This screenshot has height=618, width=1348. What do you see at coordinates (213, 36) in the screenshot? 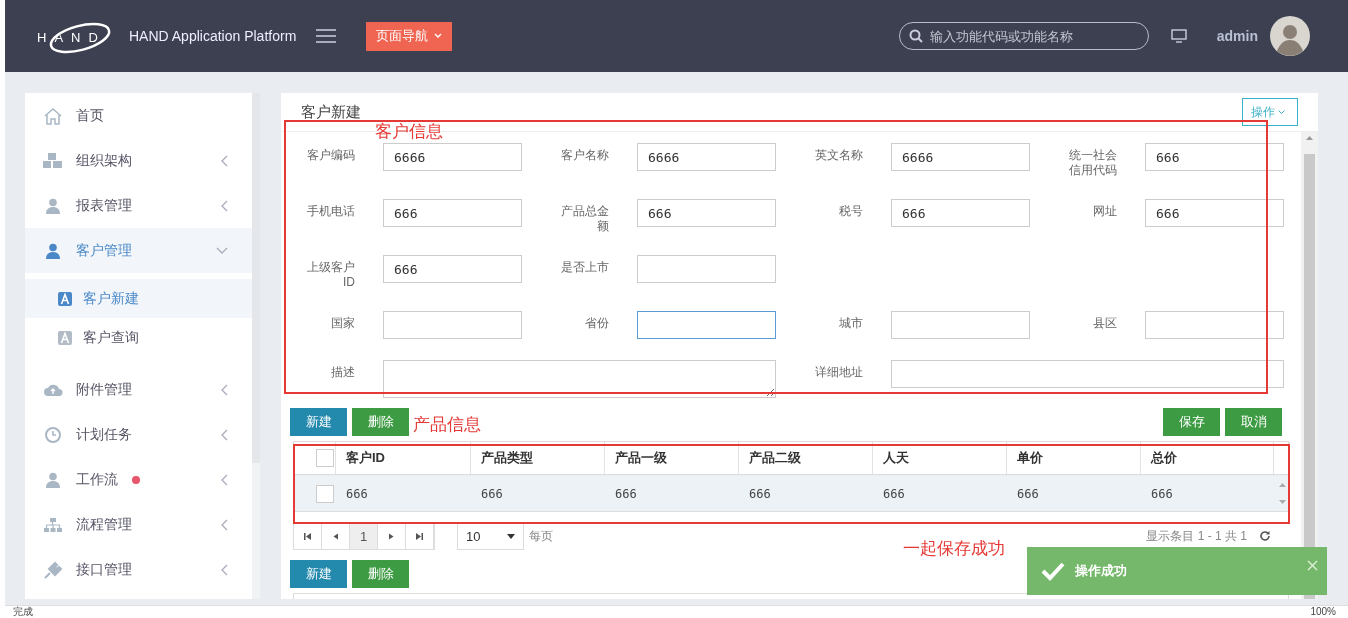
I see `app-title: HAND Application Platform` at bounding box center [213, 36].